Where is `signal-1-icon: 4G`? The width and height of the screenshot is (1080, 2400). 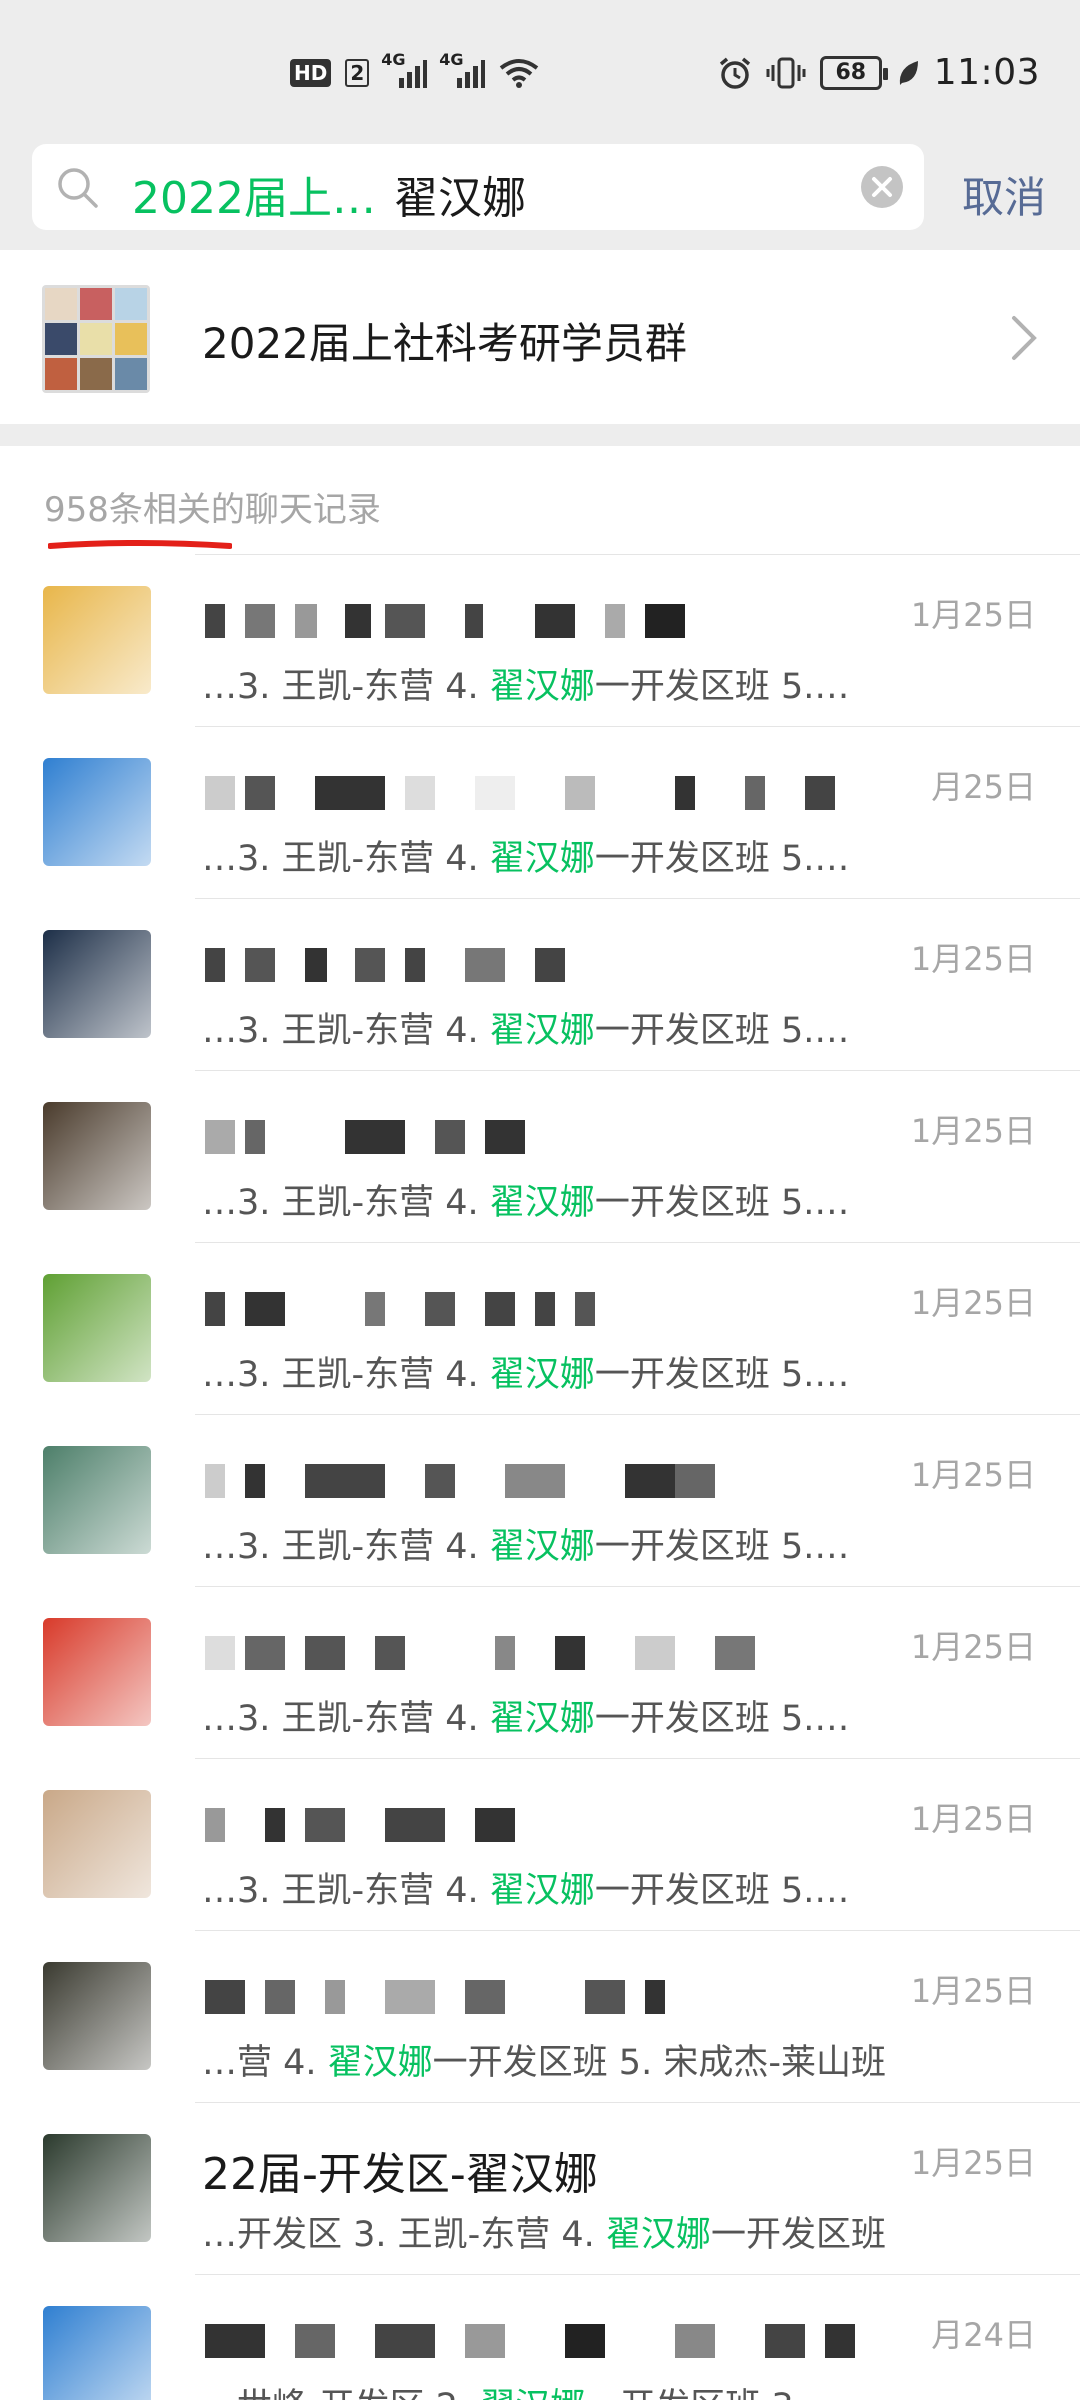 signal-1-icon: 4G is located at coordinates (404, 69).